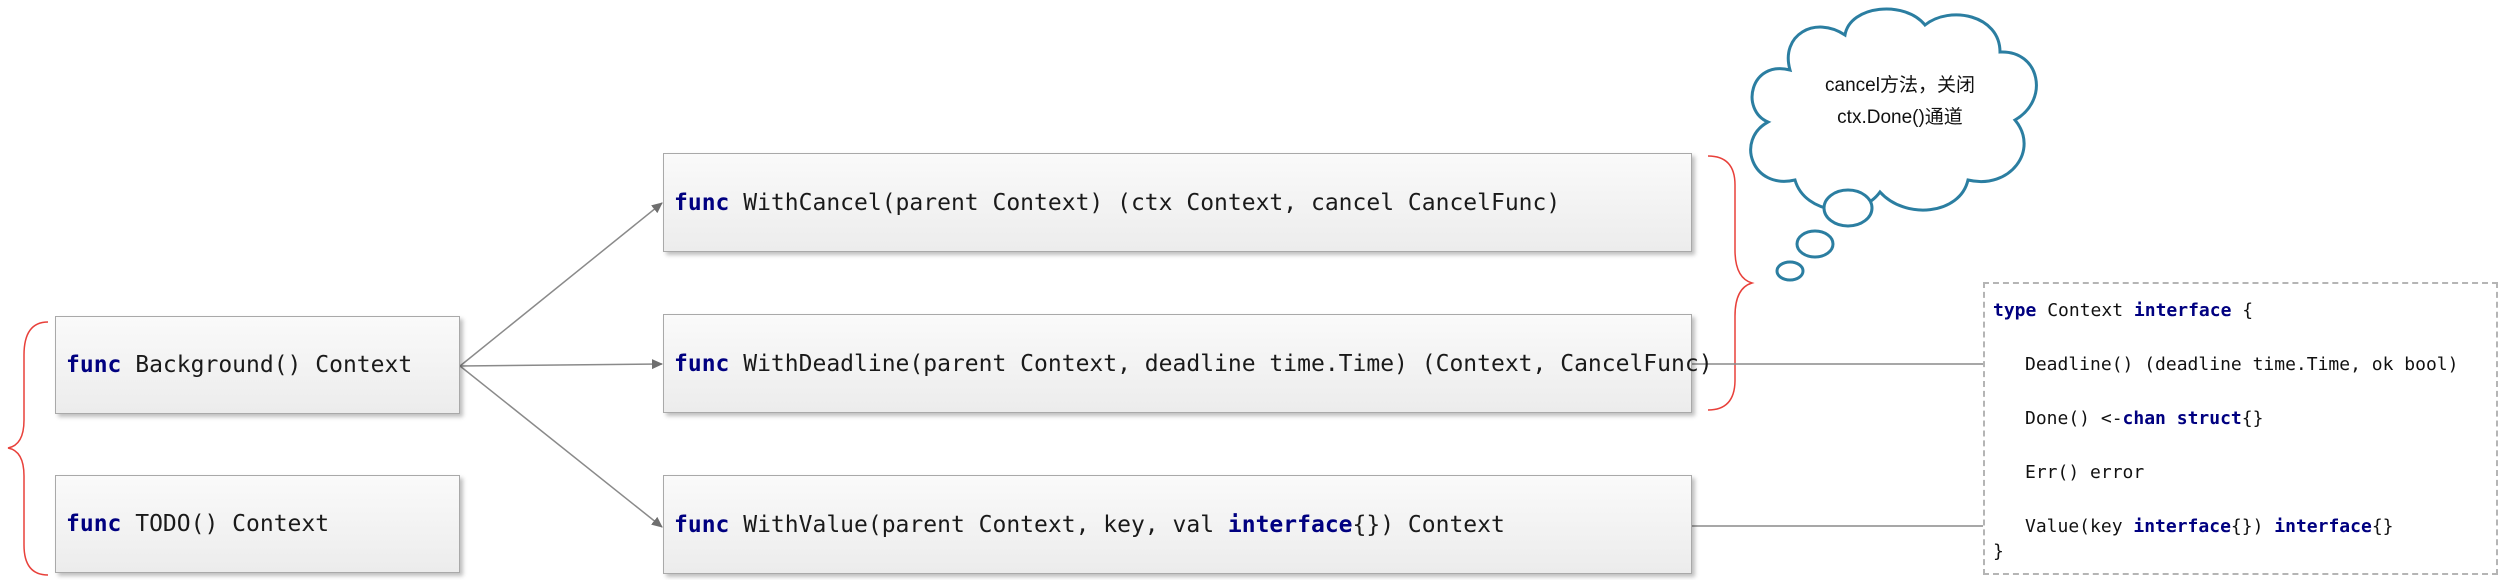  Describe the element at coordinates (2085, 310) in the screenshot. I see `interface-name: Context` at that location.